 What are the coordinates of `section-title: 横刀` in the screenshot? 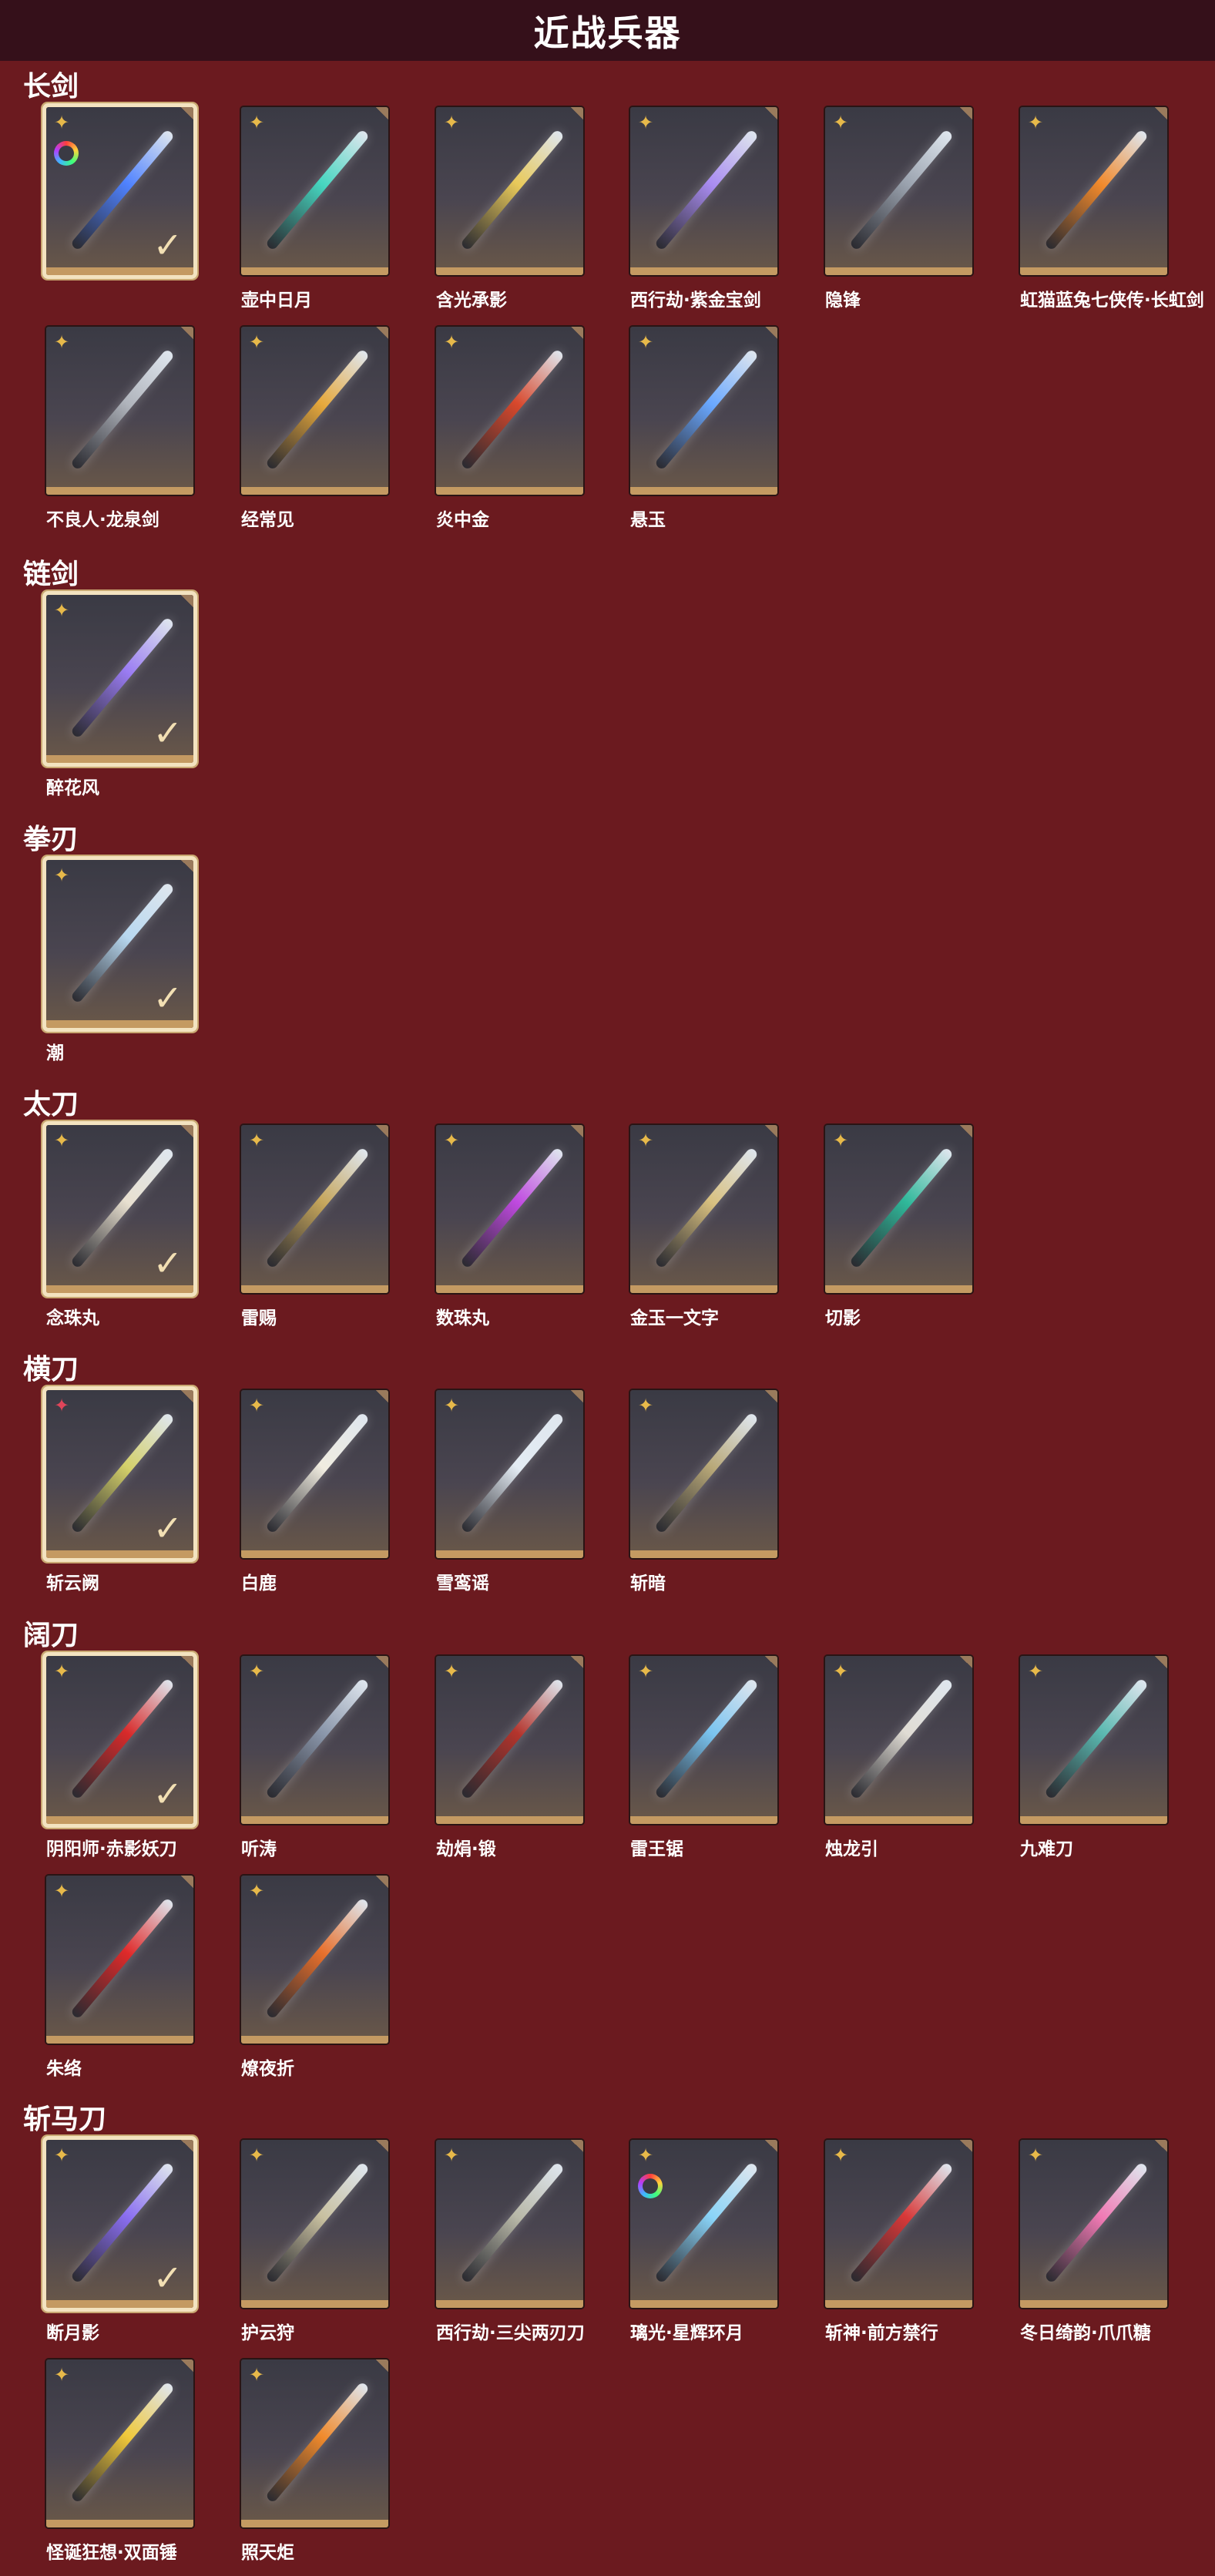 It's located at (51, 1369).